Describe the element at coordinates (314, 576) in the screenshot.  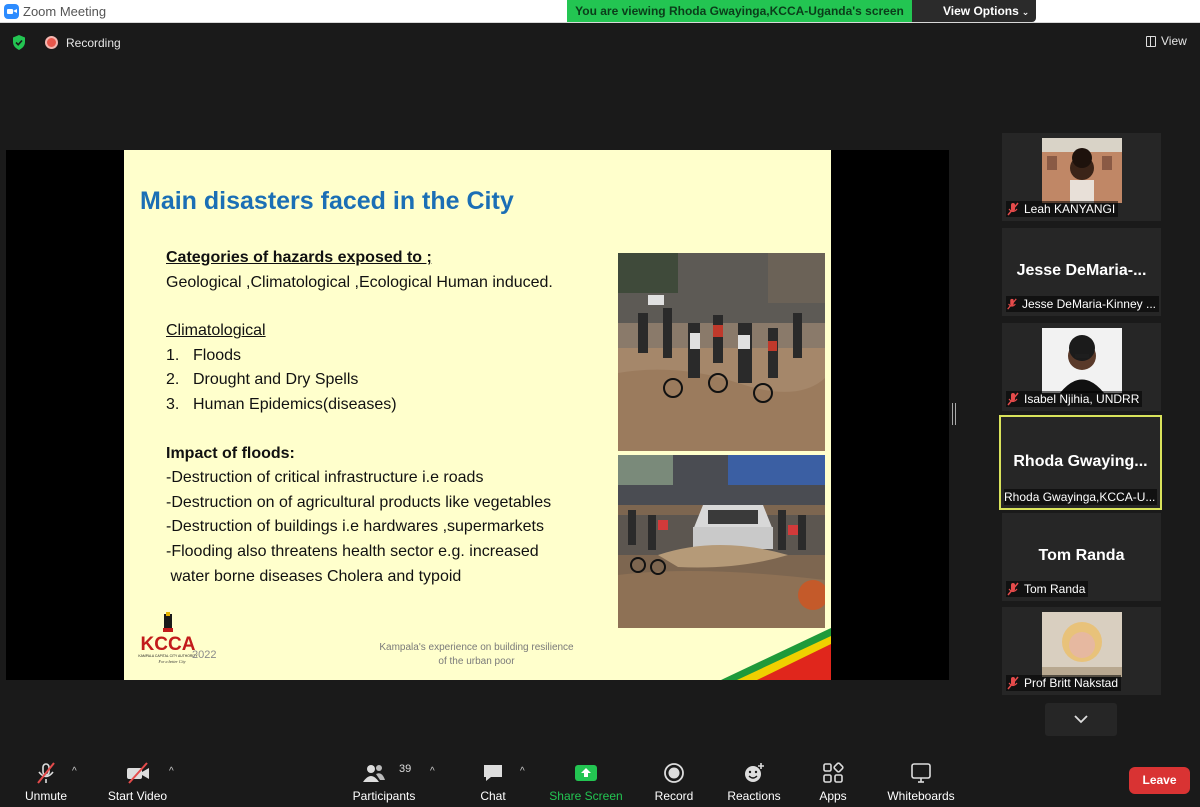
I see `impact-line: water borne diseases Cholera and typoid` at that location.